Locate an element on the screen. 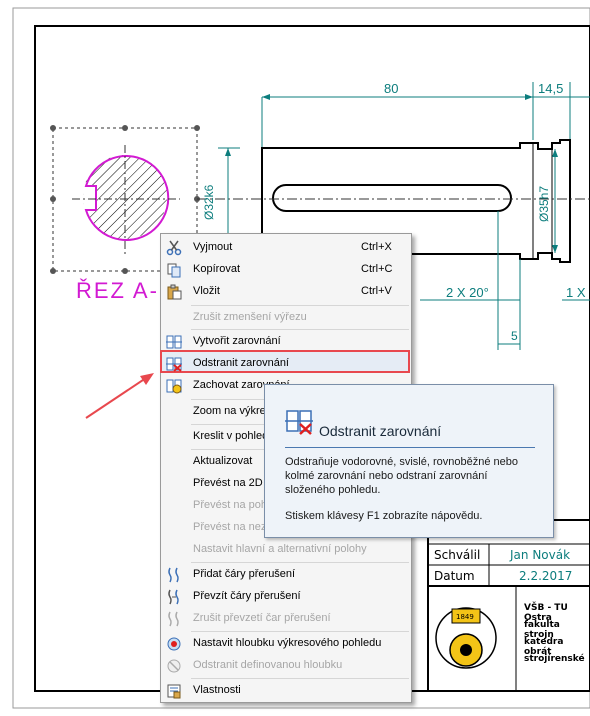  menu-item-remove-depth: Odstranit definovanou hloubku is located at coordinates (286, 666).